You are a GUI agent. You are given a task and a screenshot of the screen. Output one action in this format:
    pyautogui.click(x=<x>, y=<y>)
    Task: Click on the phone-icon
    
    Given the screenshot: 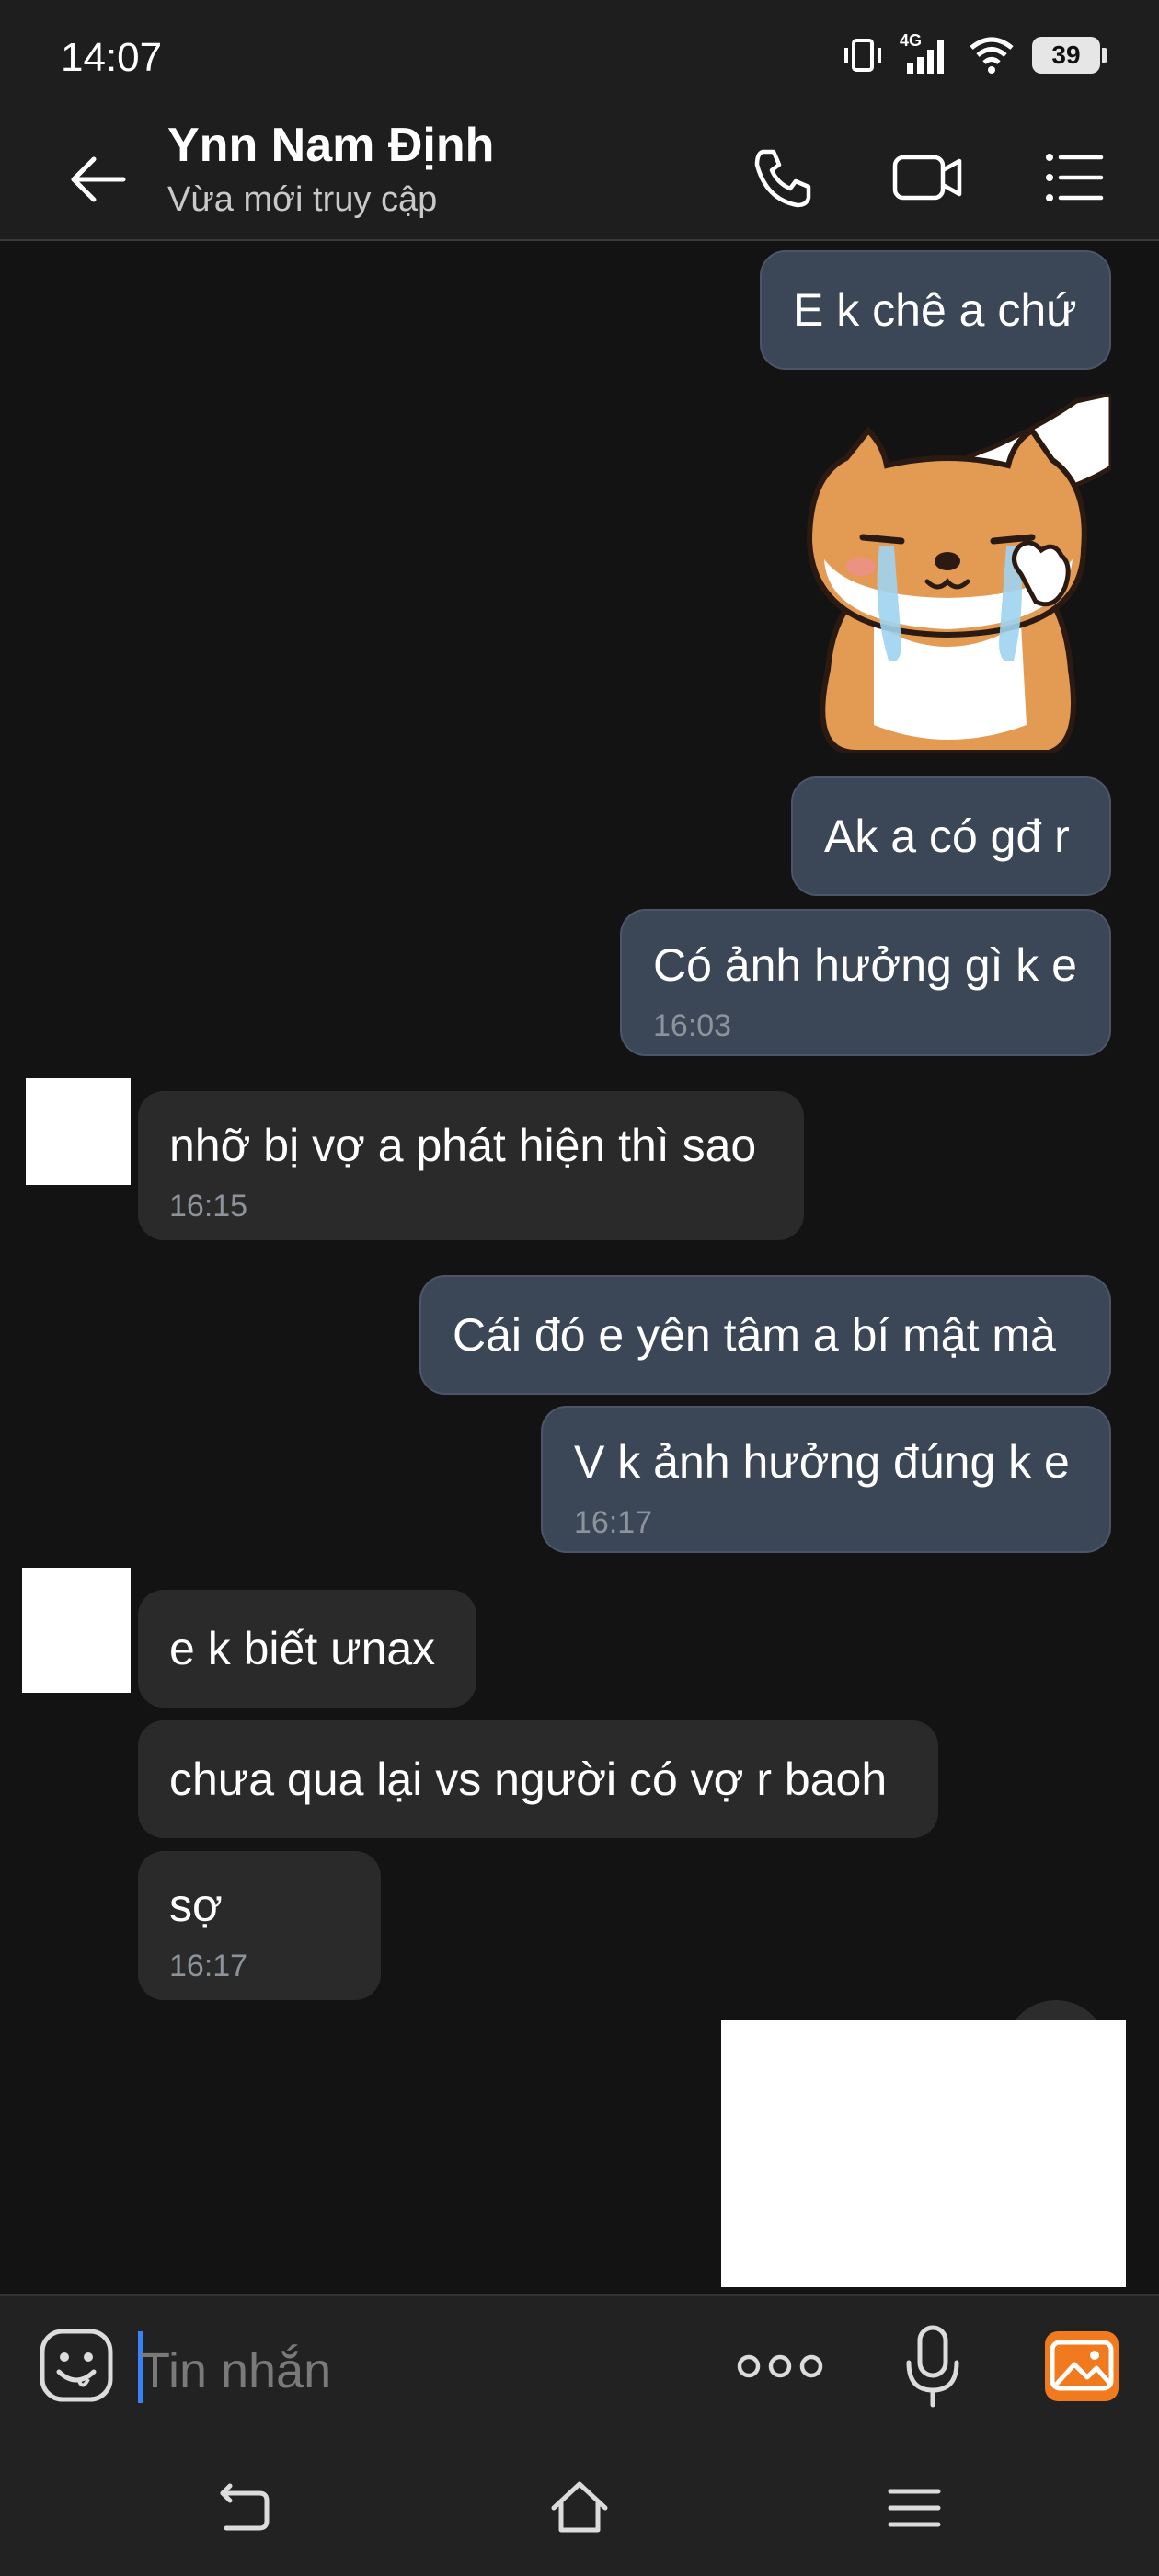 What is the action you would take?
    pyautogui.click(x=782, y=178)
    